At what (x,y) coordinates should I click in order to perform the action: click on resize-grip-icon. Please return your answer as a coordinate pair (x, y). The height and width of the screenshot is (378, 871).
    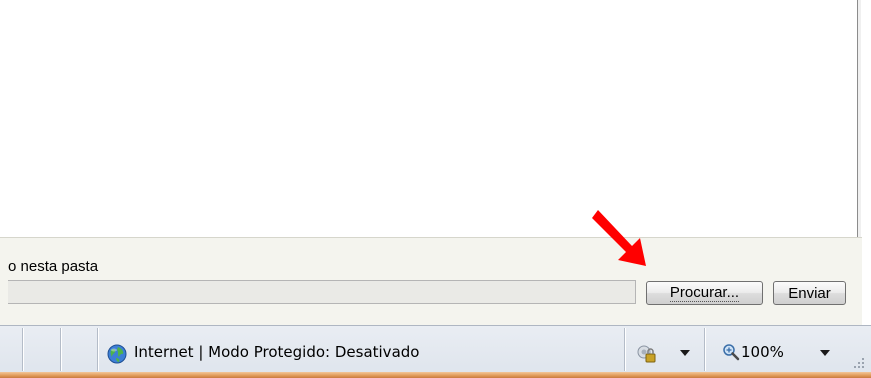
    Looking at the image, I should click on (859, 363).